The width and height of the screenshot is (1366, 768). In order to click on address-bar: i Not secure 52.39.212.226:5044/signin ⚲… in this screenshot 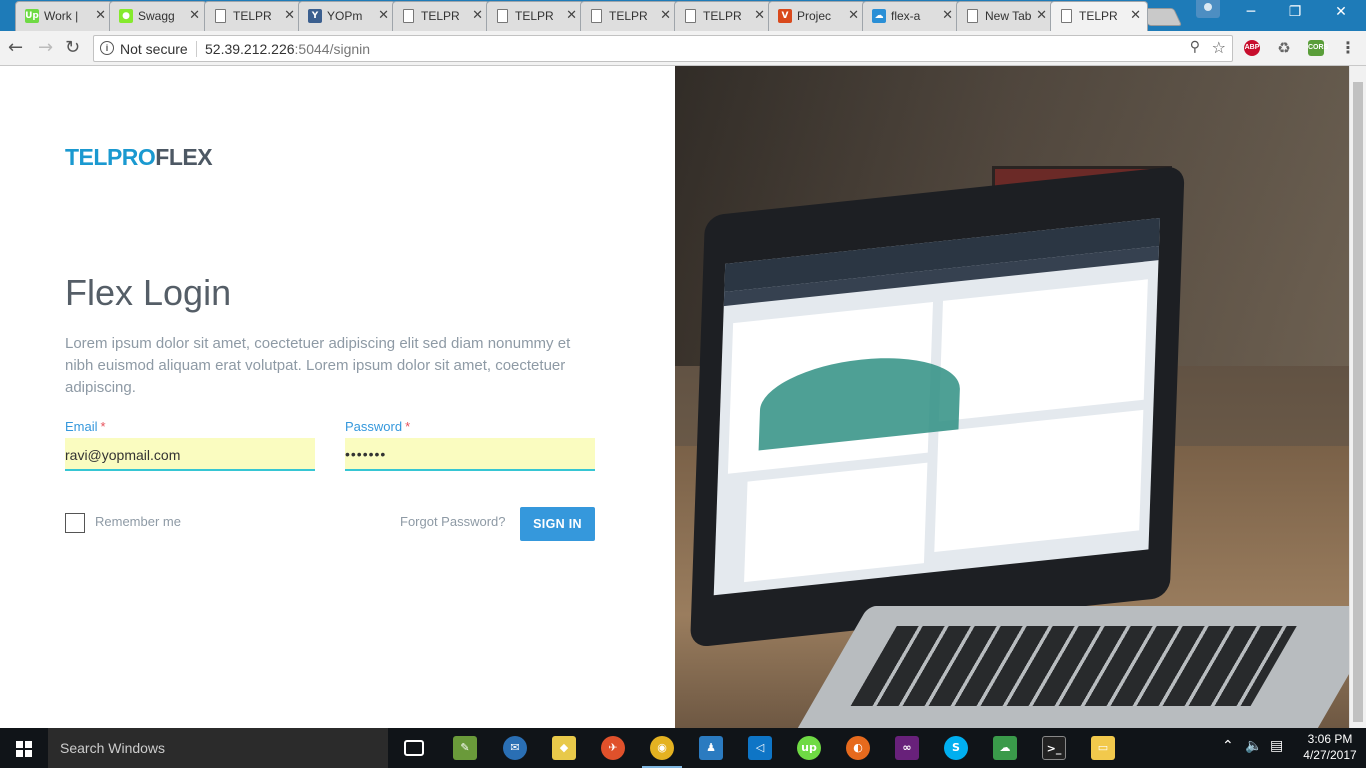, I will do `click(663, 48)`.